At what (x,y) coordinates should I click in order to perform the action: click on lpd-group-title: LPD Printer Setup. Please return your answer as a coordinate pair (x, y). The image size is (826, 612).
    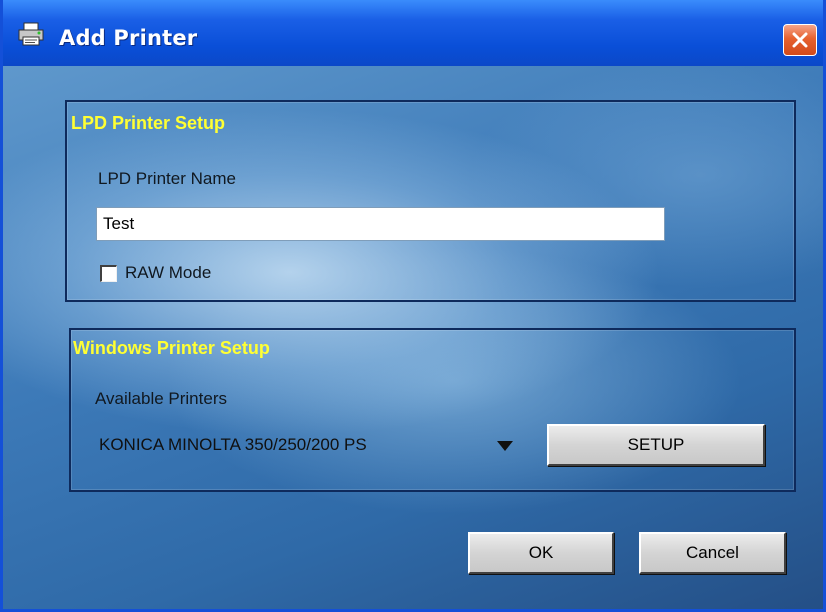
    Looking at the image, I should click on (148, 123).